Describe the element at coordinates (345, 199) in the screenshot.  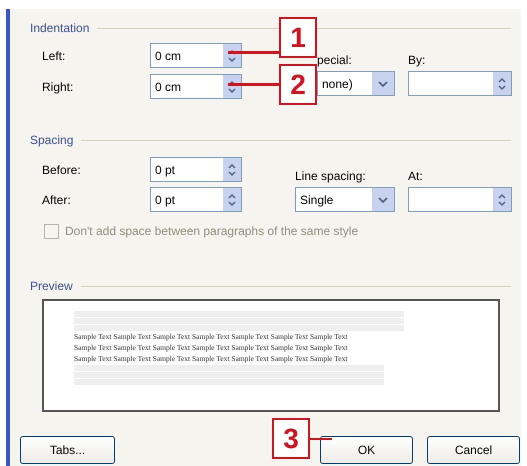
I see `dropdown: Single` at that location.